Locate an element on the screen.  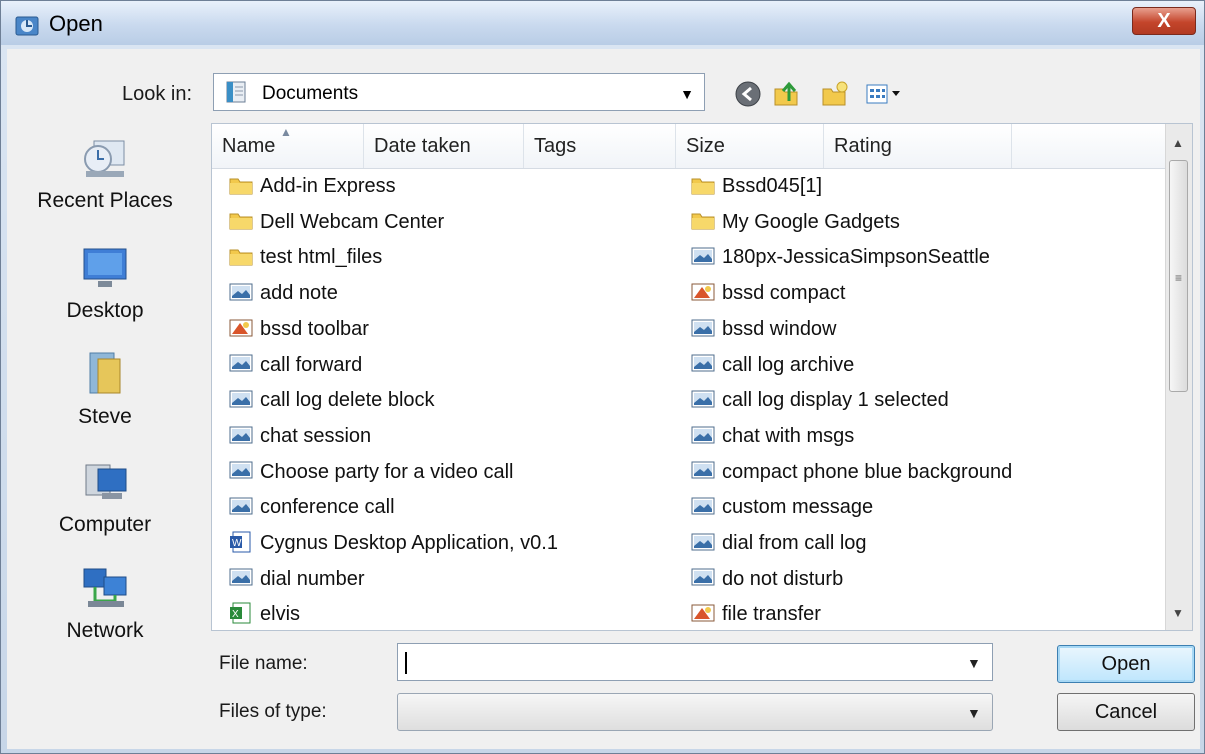
place-label: Computer is located at coordinates (105, 524).